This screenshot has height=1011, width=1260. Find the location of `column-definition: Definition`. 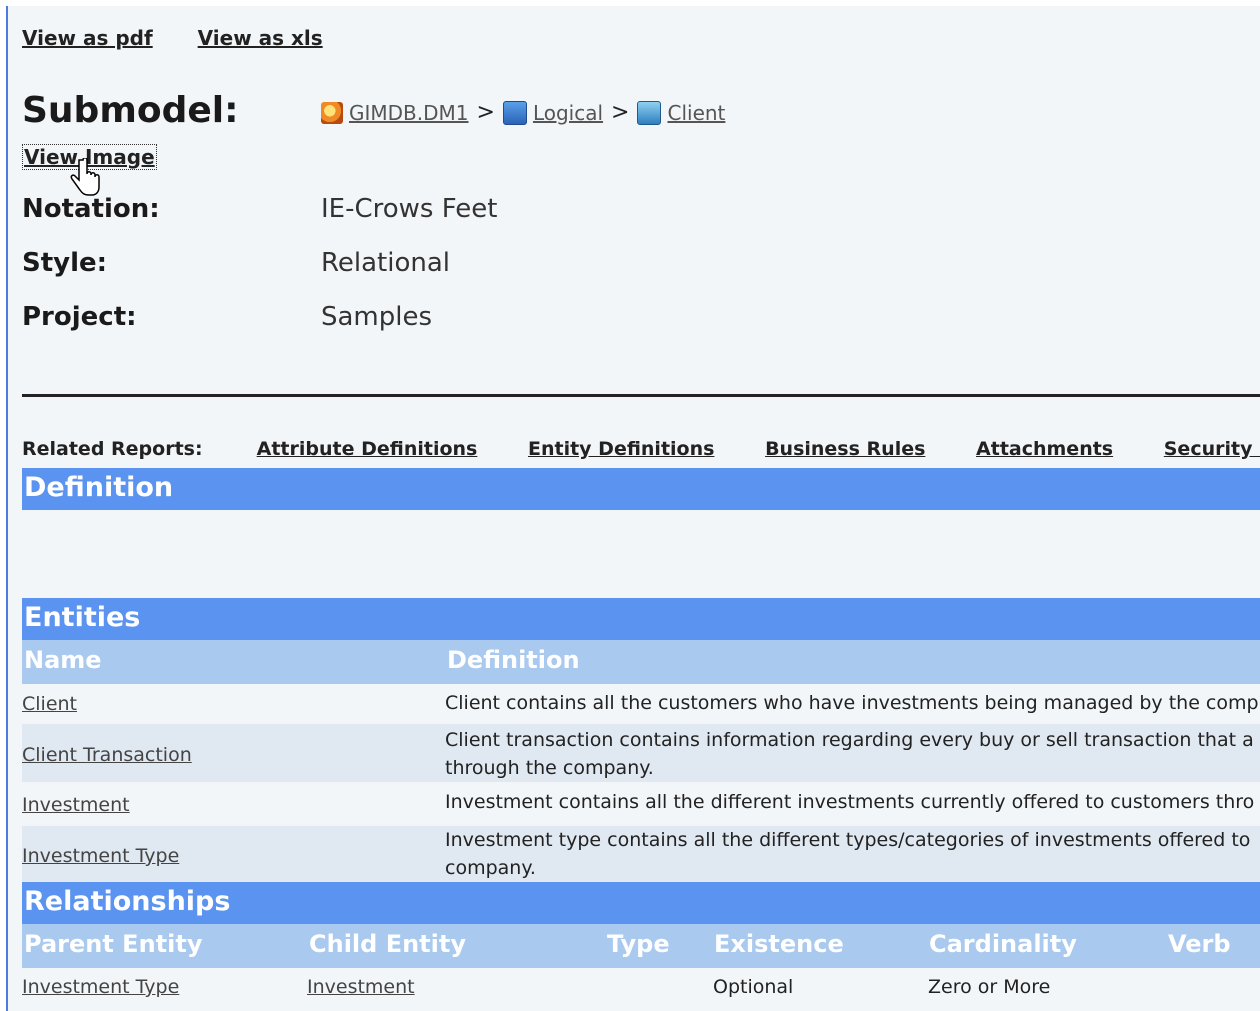

column-definition: Definition is located at coordinates (513, 660).